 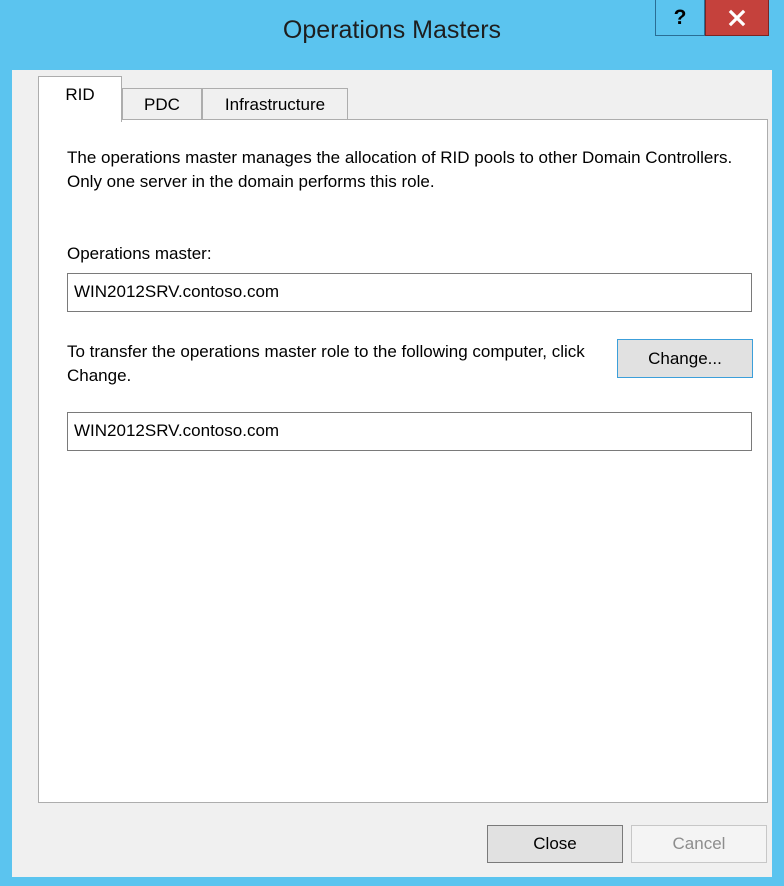 What do you see at coordinates (699, 844) in the screenshot?
I see `cancel-button: Cancel` at bounding box center [699, 844].